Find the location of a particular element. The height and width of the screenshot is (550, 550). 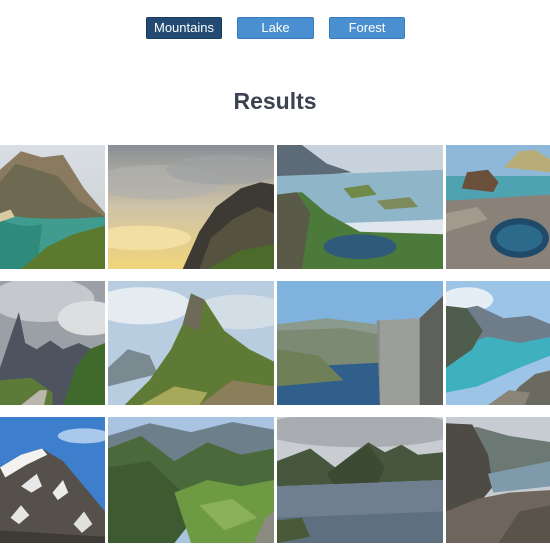

results-heading: Results is located at coordinates (275, 101).